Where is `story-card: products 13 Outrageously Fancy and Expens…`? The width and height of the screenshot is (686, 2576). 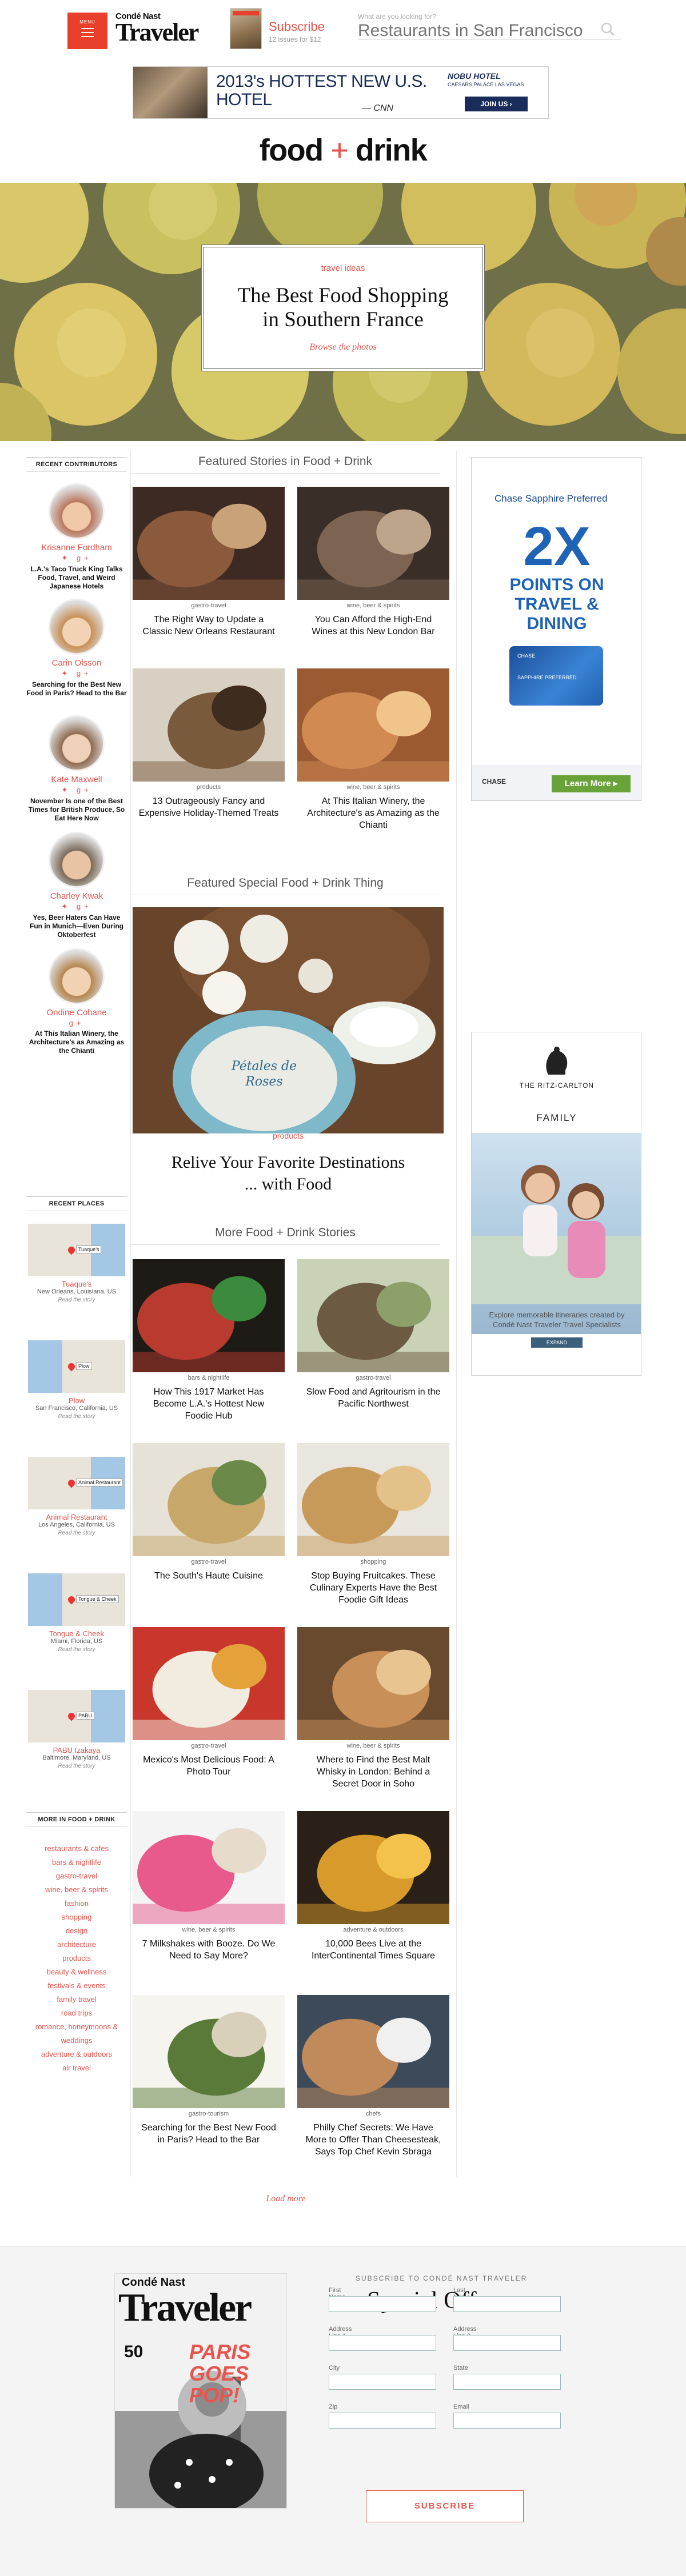 story-card: products 13 Outrageously Fancy and Expens… is located at coordinates (209, 743).